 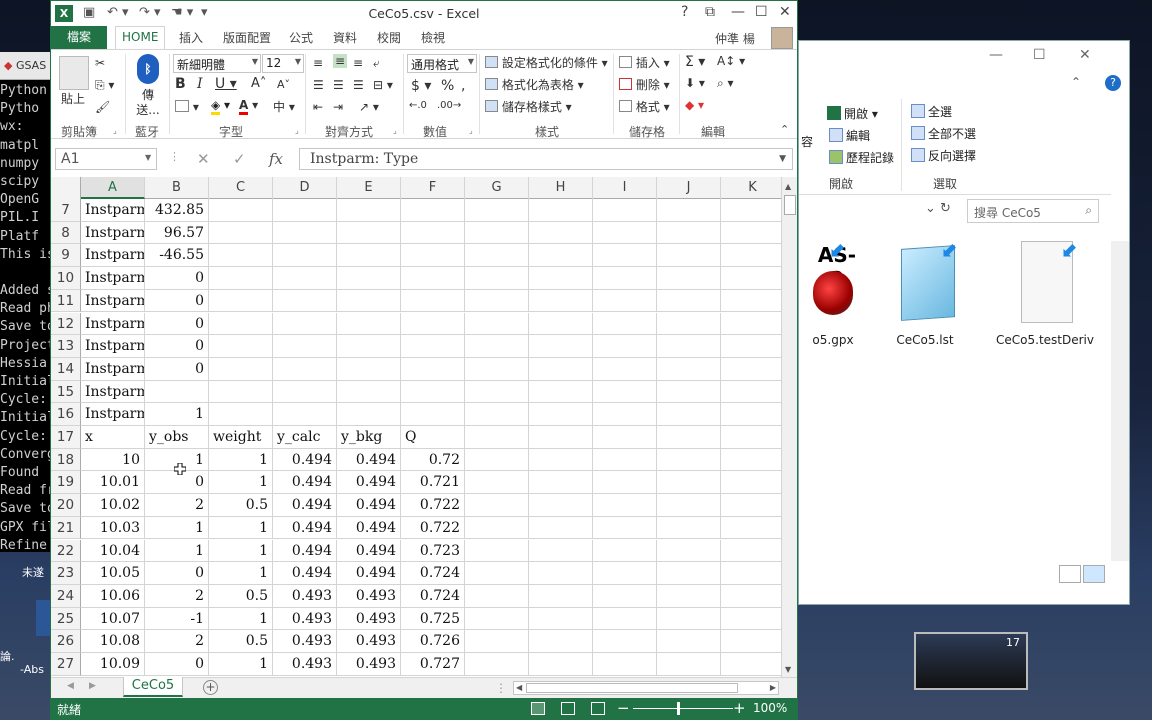 What do you see at coordinates (113, 324) in the screenshot?
I see `table-cell: Instparm:` at bounding box center [113, 324].